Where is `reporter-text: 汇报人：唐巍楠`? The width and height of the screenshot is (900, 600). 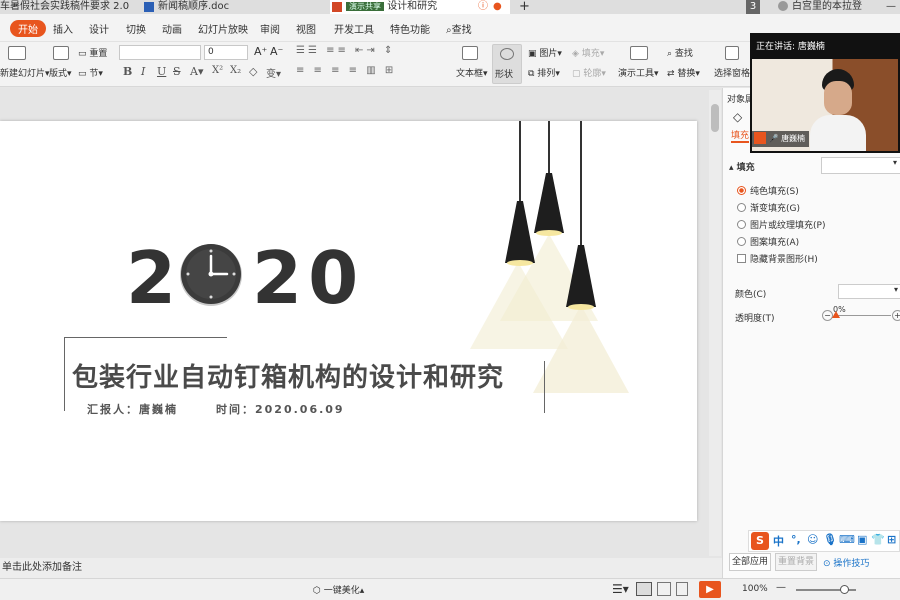
reporter-text: 汇报人：唐巍楠 is located at coordinates (132, 409).